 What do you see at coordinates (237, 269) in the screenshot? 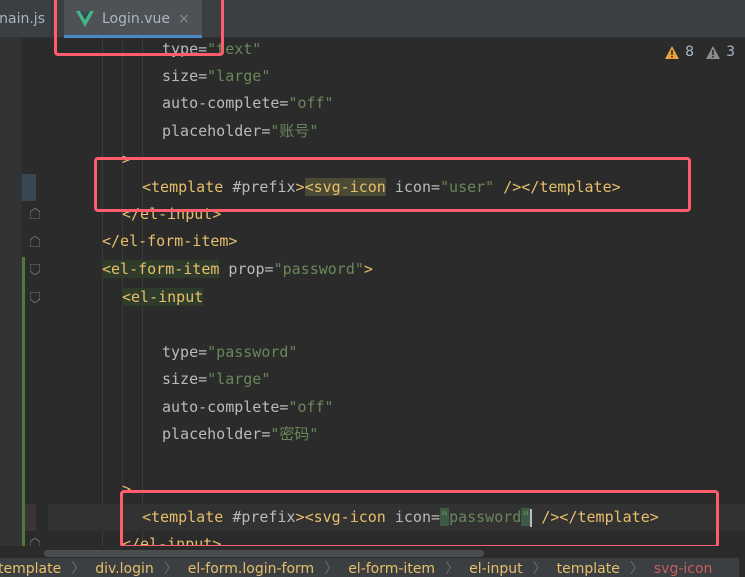
I see `code-line: <el-form-item prop="password">` at bounding box center [237, 269].